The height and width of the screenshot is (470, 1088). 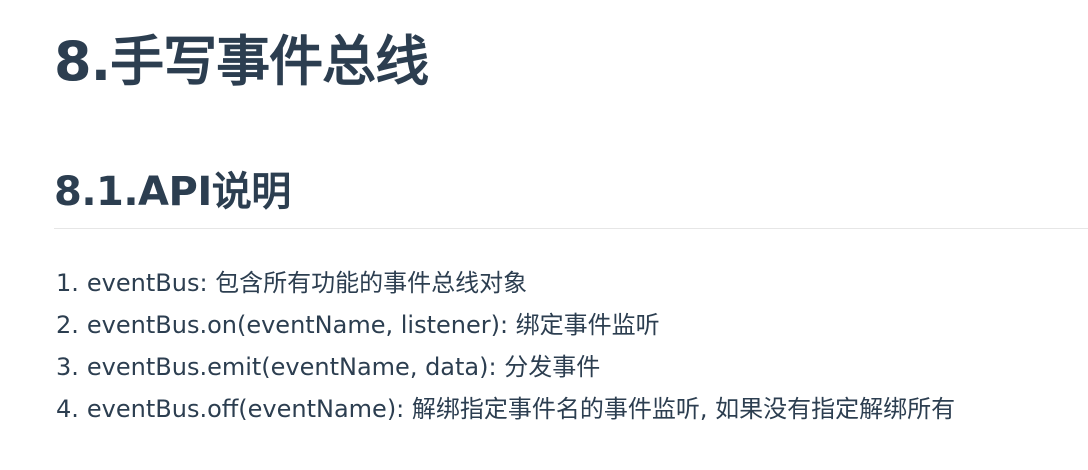 I want to click on list-item: 1. eventBus: 包含所有功能的事件总线对象, so click(x=505, y=283).